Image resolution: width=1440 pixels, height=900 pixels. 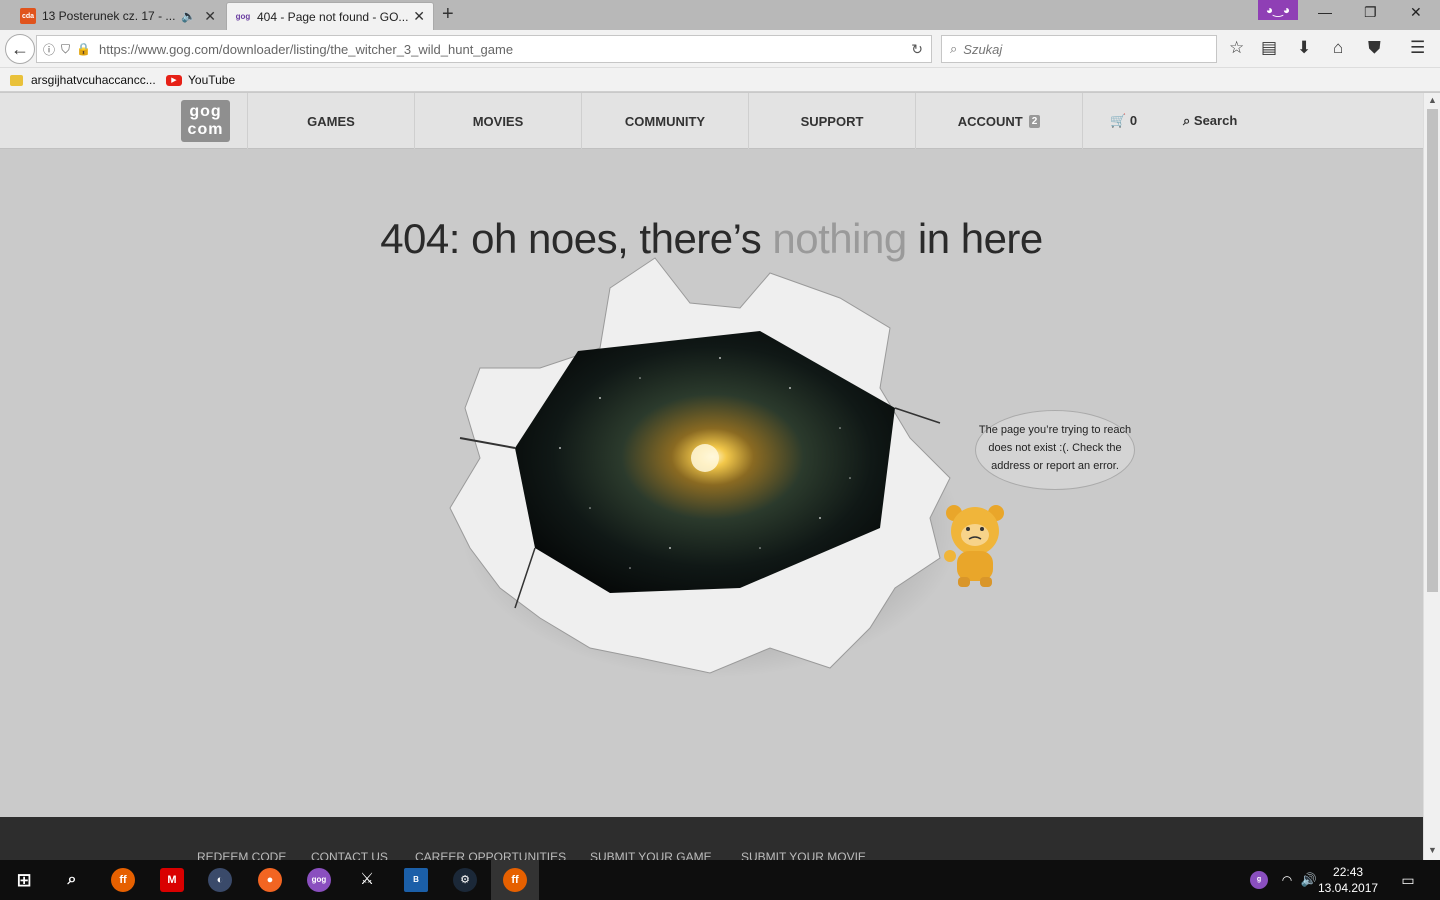 What do you see at coordinates (172, 880) in the screenshot?
I see `mega-icon: M` at bounding box center [172, 880].